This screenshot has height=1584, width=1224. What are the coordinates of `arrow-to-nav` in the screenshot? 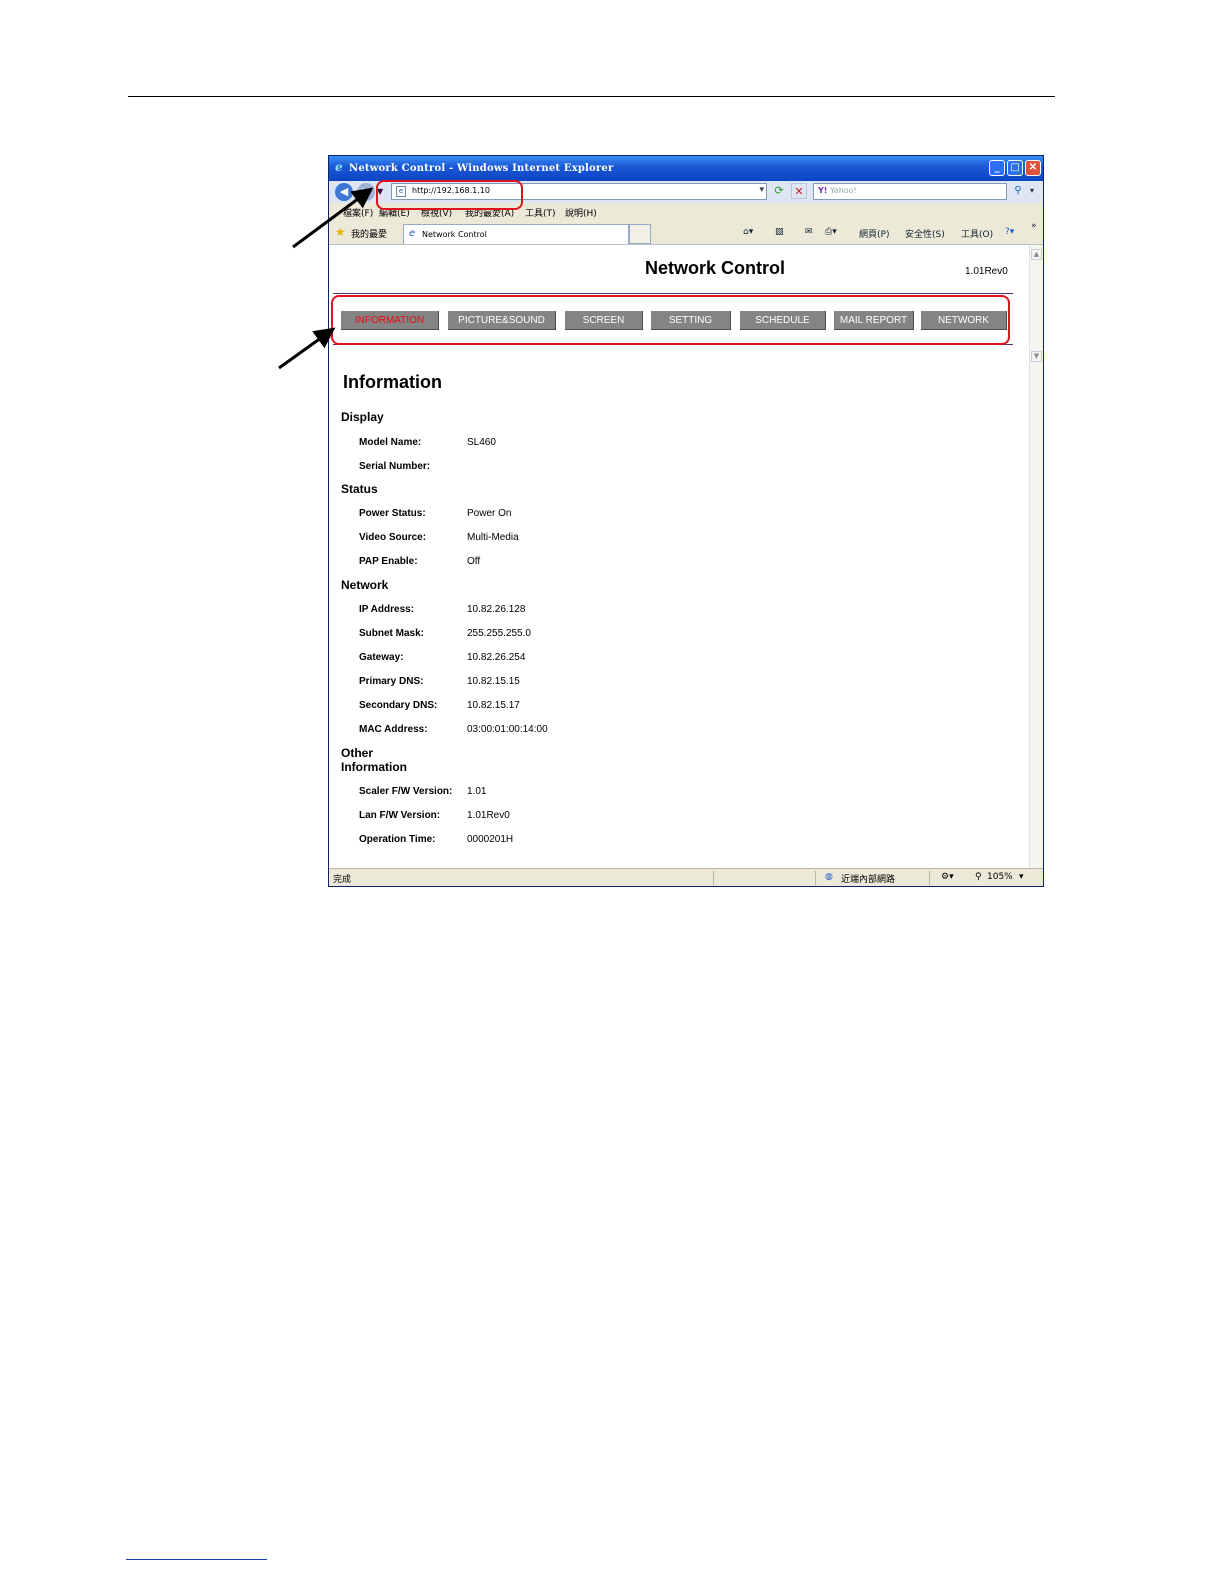 It's located at (307, 348).